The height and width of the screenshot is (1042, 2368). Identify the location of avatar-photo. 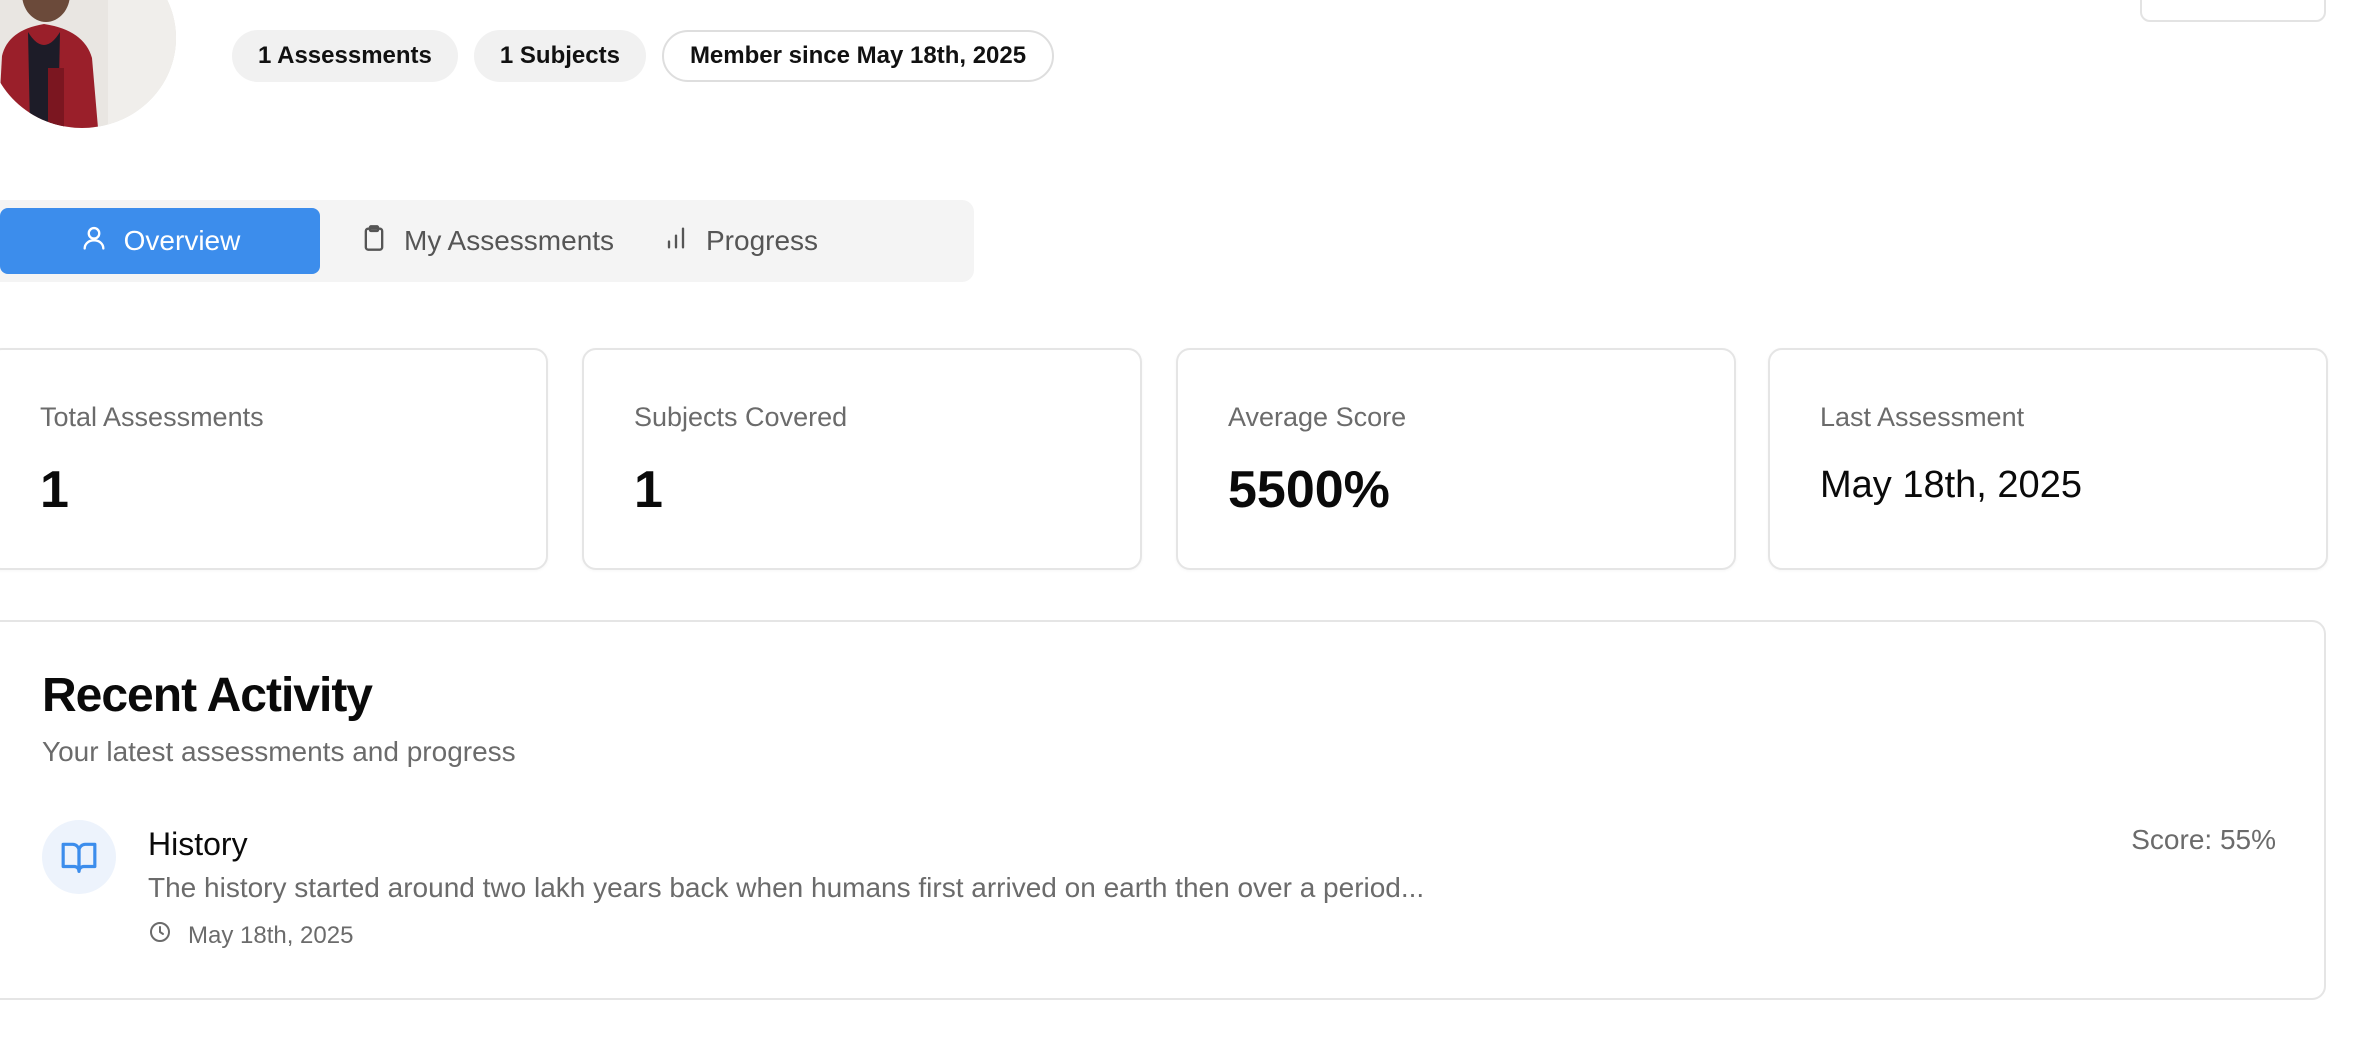
(88, 64).